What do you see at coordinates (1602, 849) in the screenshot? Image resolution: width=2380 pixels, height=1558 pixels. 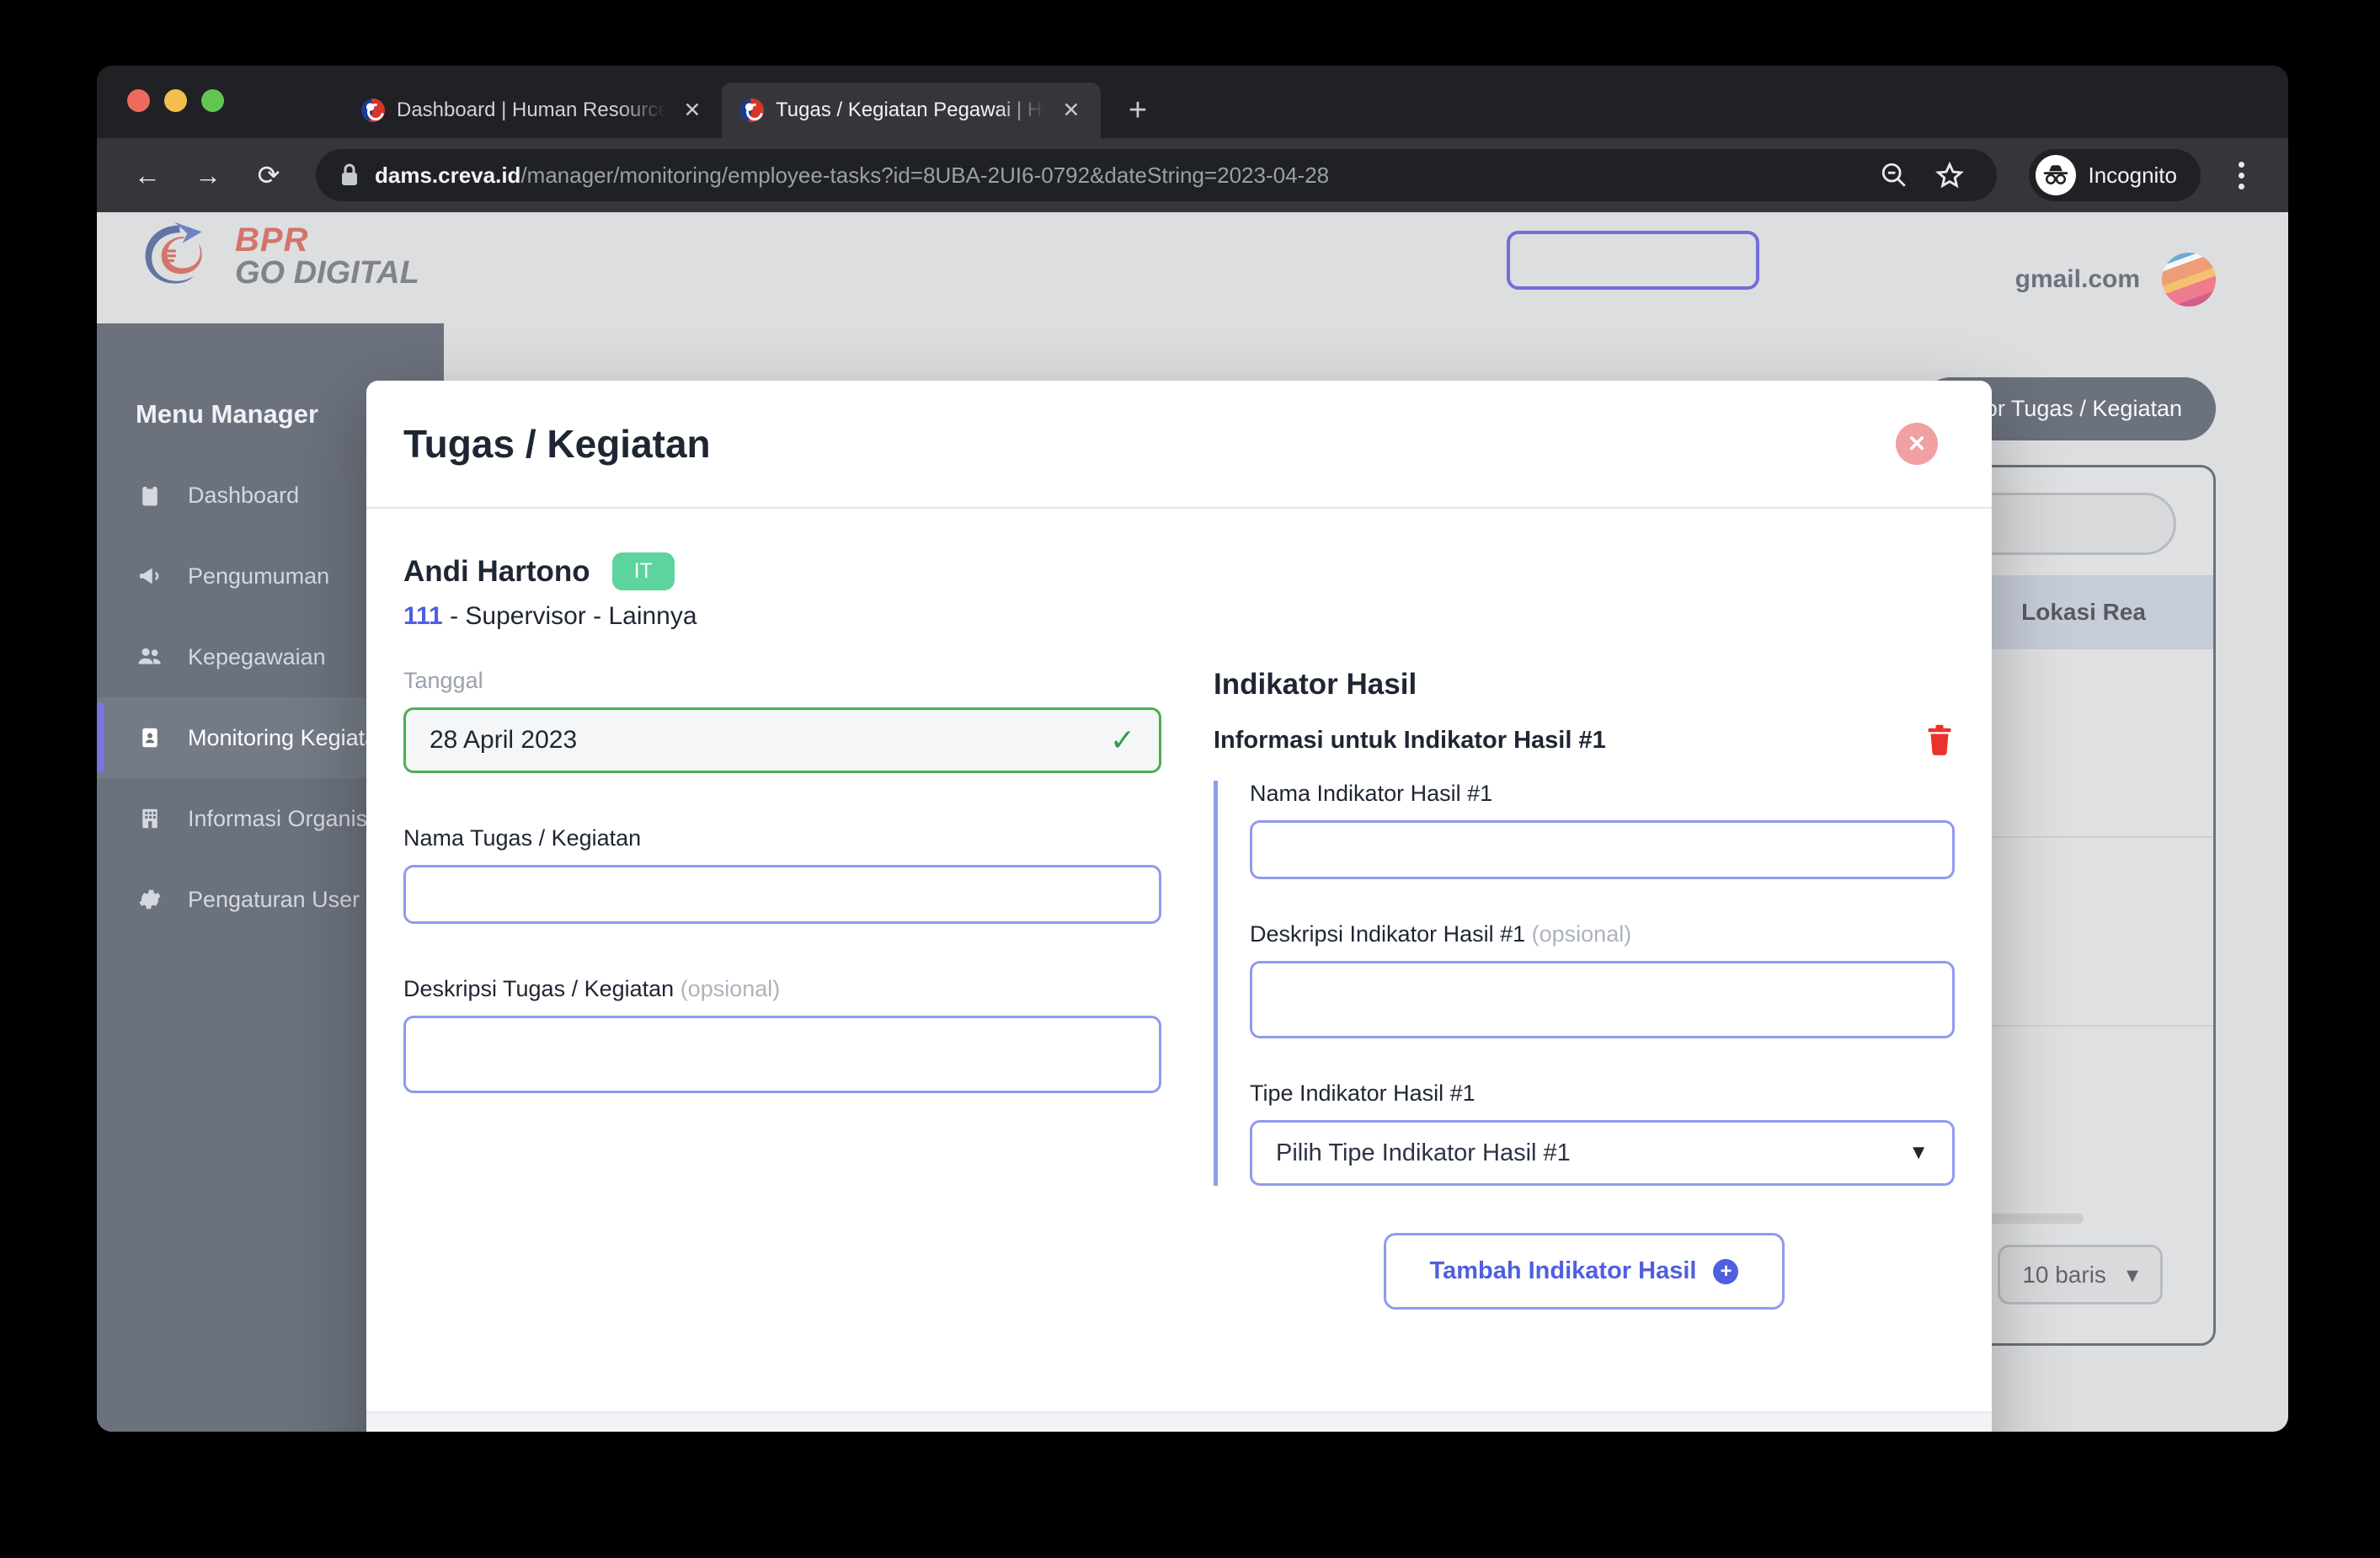 I see `indicator-name-input` at bounding box center [1602, 849].